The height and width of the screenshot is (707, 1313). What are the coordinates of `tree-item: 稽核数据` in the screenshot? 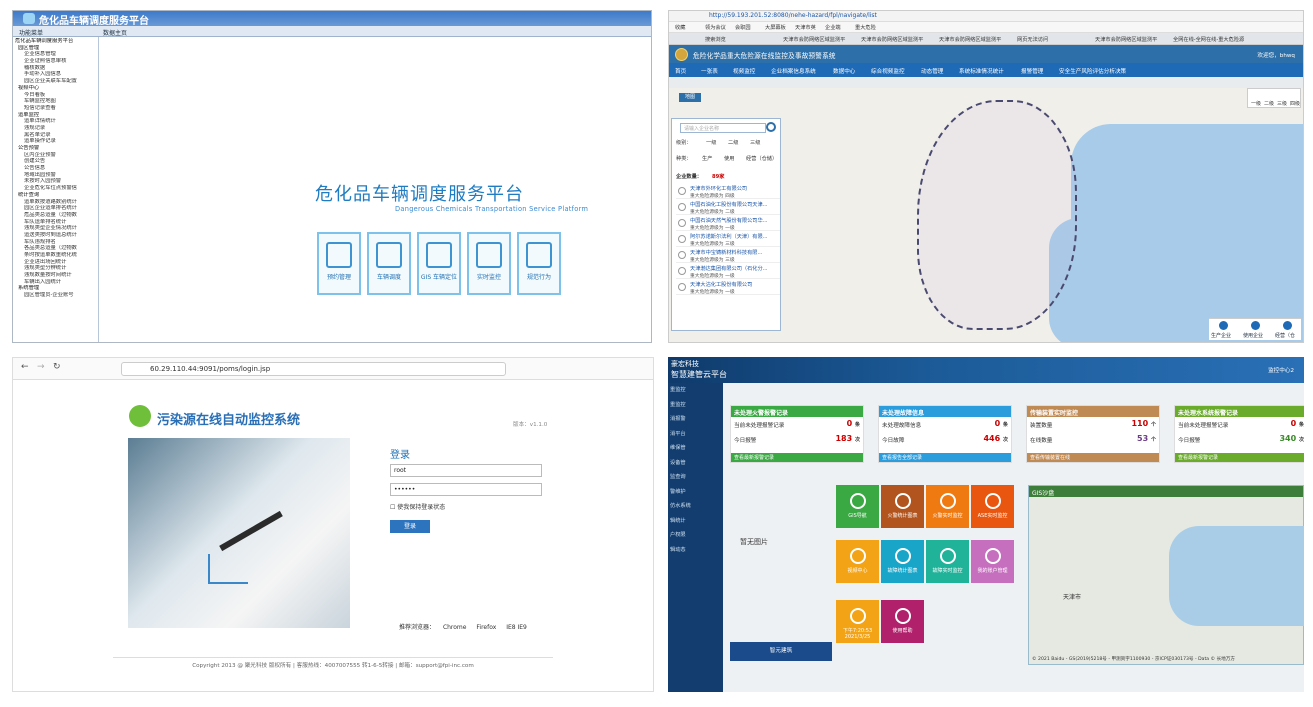 It's located at (56, 68).